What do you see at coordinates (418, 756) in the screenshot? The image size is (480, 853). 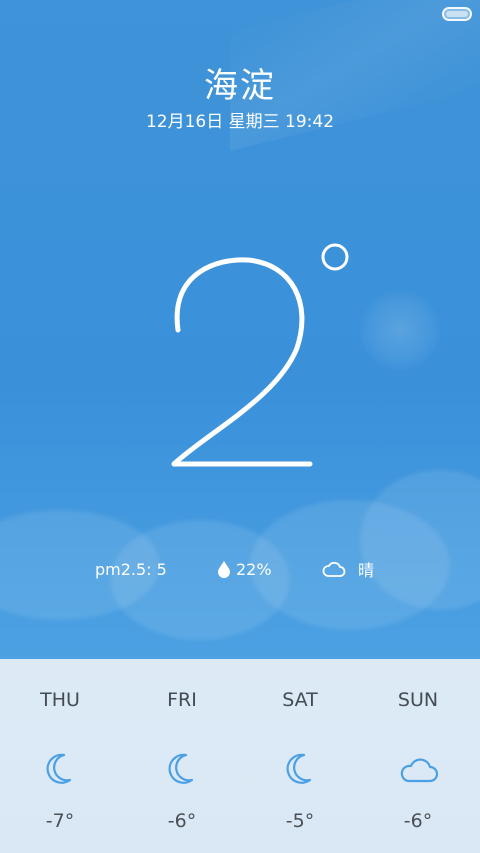 I see `forecast-day-sun: SUN -6°` at bounding box center [418, 756].